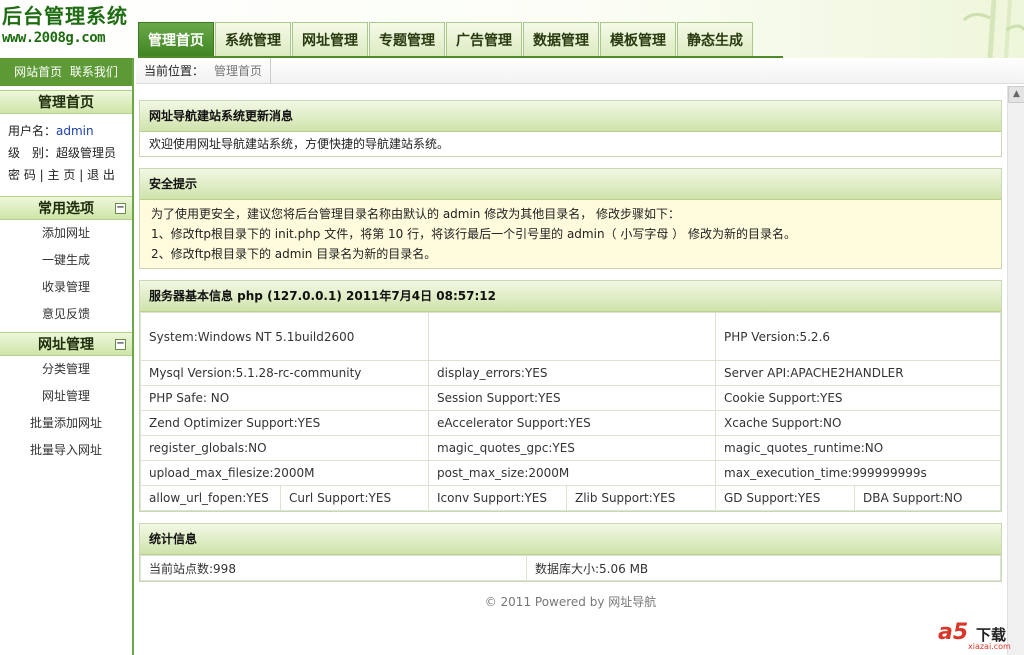 This screenshot has width=1024, height=655. I want to click on main-nav: 管理首页 系统管理 网址管理 专题管理 广告管理 数据管理 模板管理 静态生成, so click(460, 40).